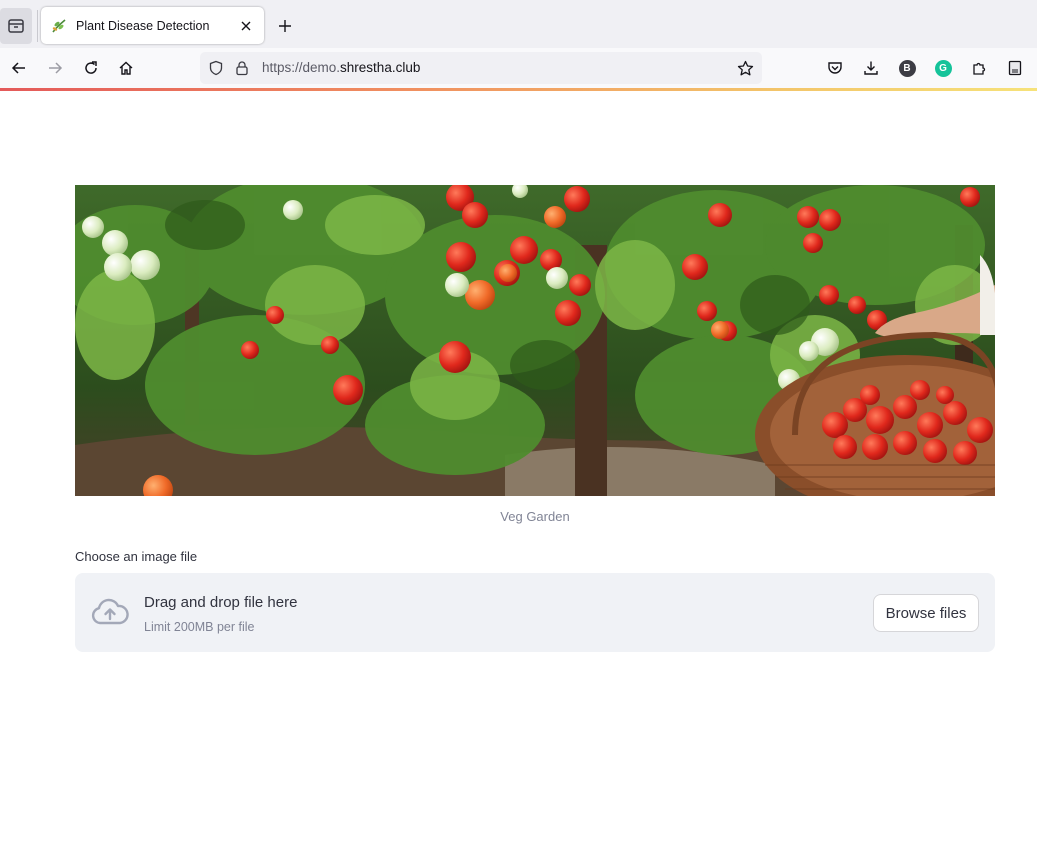 This screenshot has width=1037, height=856. What do you see at coordinates (216, 68) in the screenshot?
I see `shield-icon` at bounding box center [216, 68].